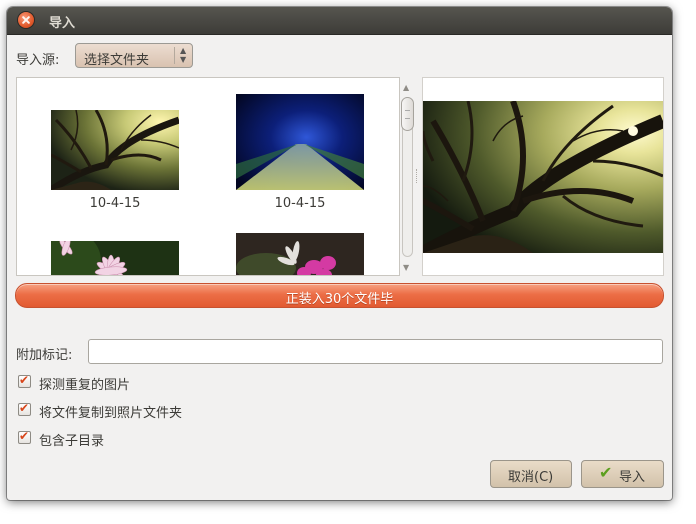 The height and width of the screenshot is (524, 696). Describe the element at coordinates (115, 150) in the screenshot. I see `thumbnail-tree` at that location.